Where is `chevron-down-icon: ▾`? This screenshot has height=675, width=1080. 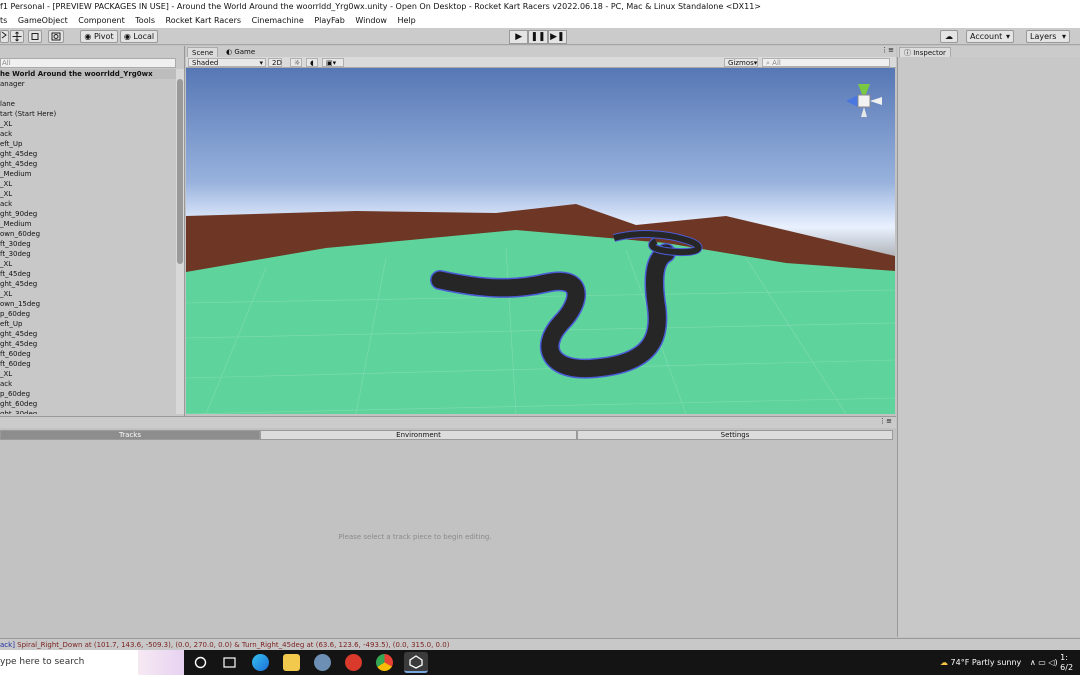 chevron-down-icon: ▾ is located at coordinates (261, 63).